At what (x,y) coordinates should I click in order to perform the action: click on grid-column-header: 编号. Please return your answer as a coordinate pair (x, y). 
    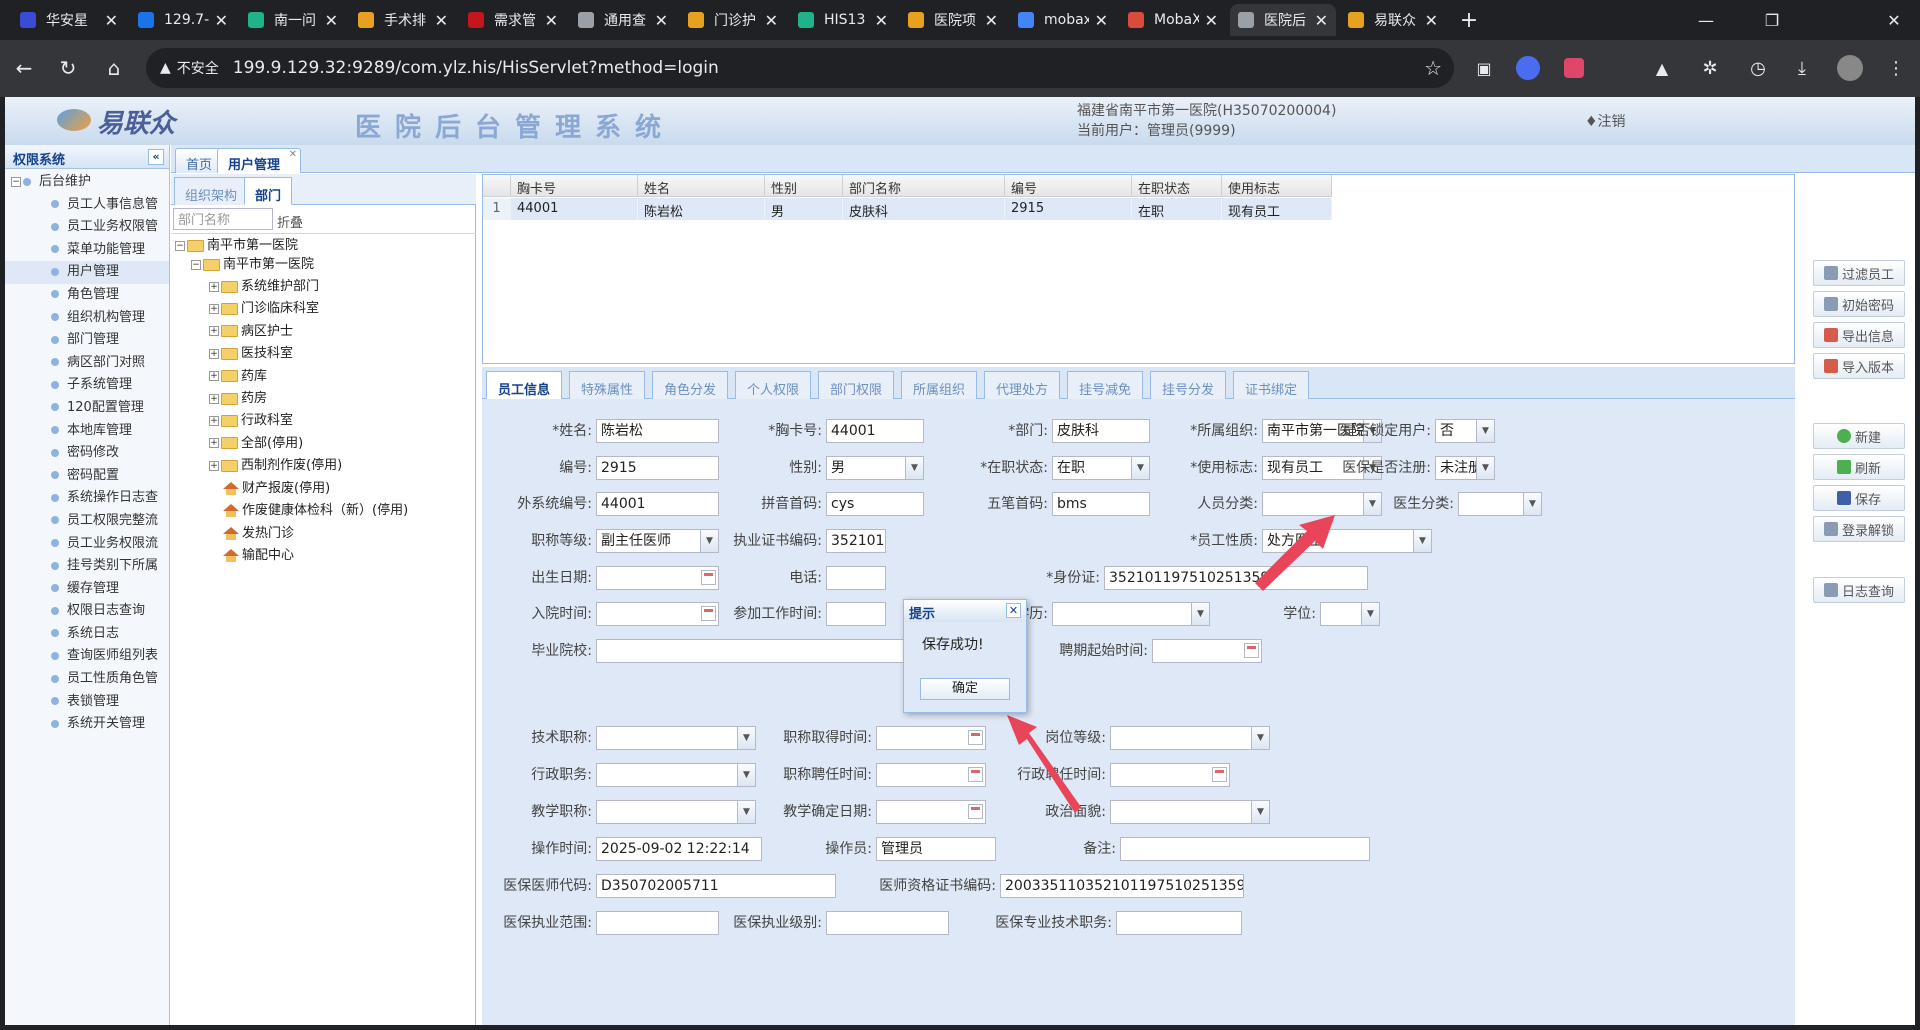
    Looking at the image, I should click on (1068, 186).